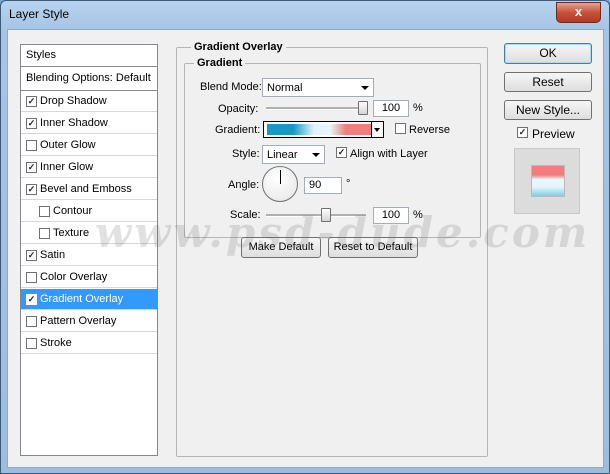 The image size is (610, 474). I want to click on sidebar-item-contour: Contour, so click(89, 211).